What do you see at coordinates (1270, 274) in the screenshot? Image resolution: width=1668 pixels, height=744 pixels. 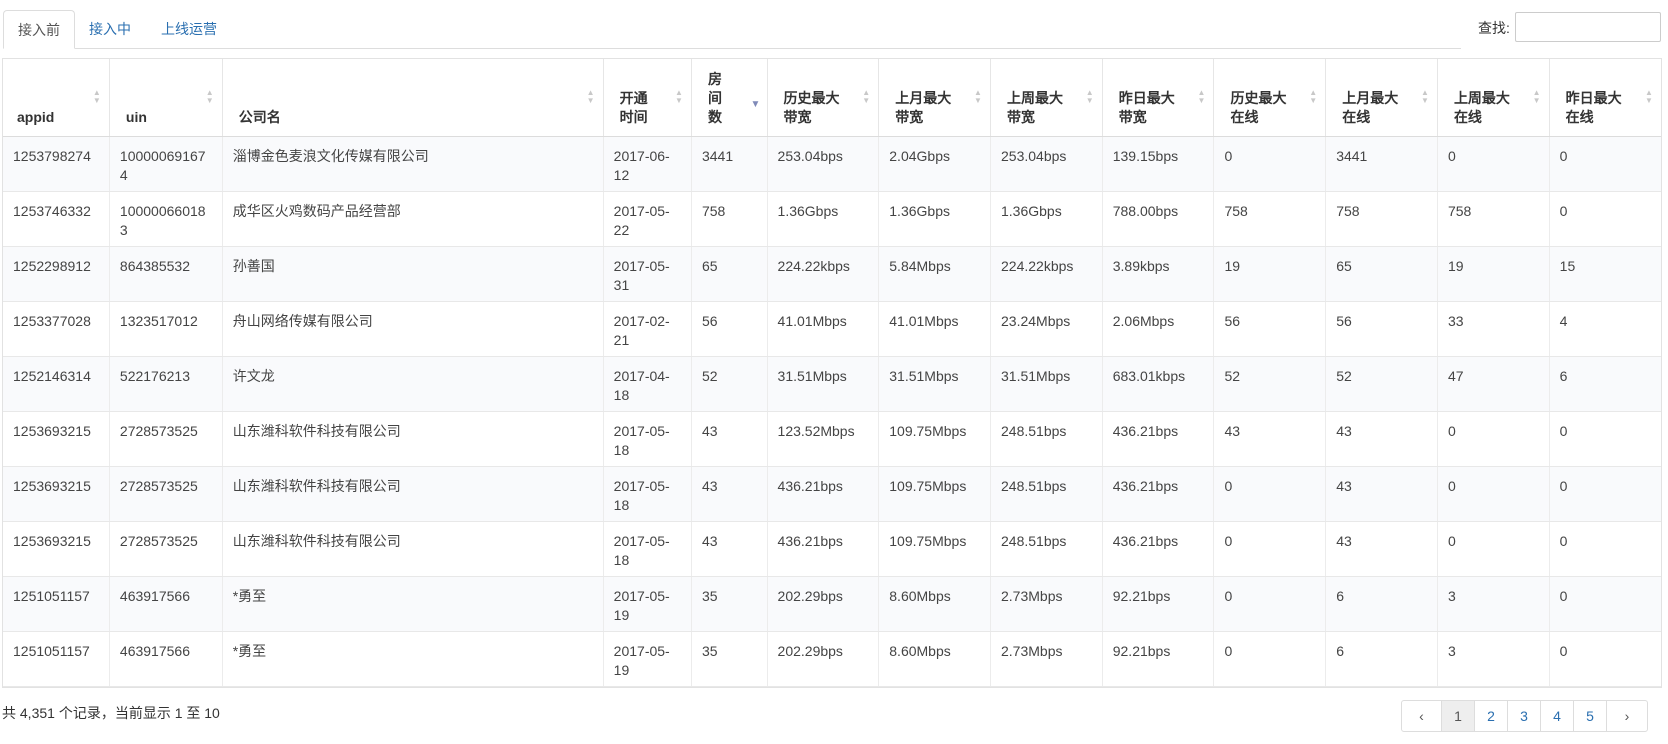 I see `table-cell-hist-max-online: 19` at bounding box center [1270, 274].